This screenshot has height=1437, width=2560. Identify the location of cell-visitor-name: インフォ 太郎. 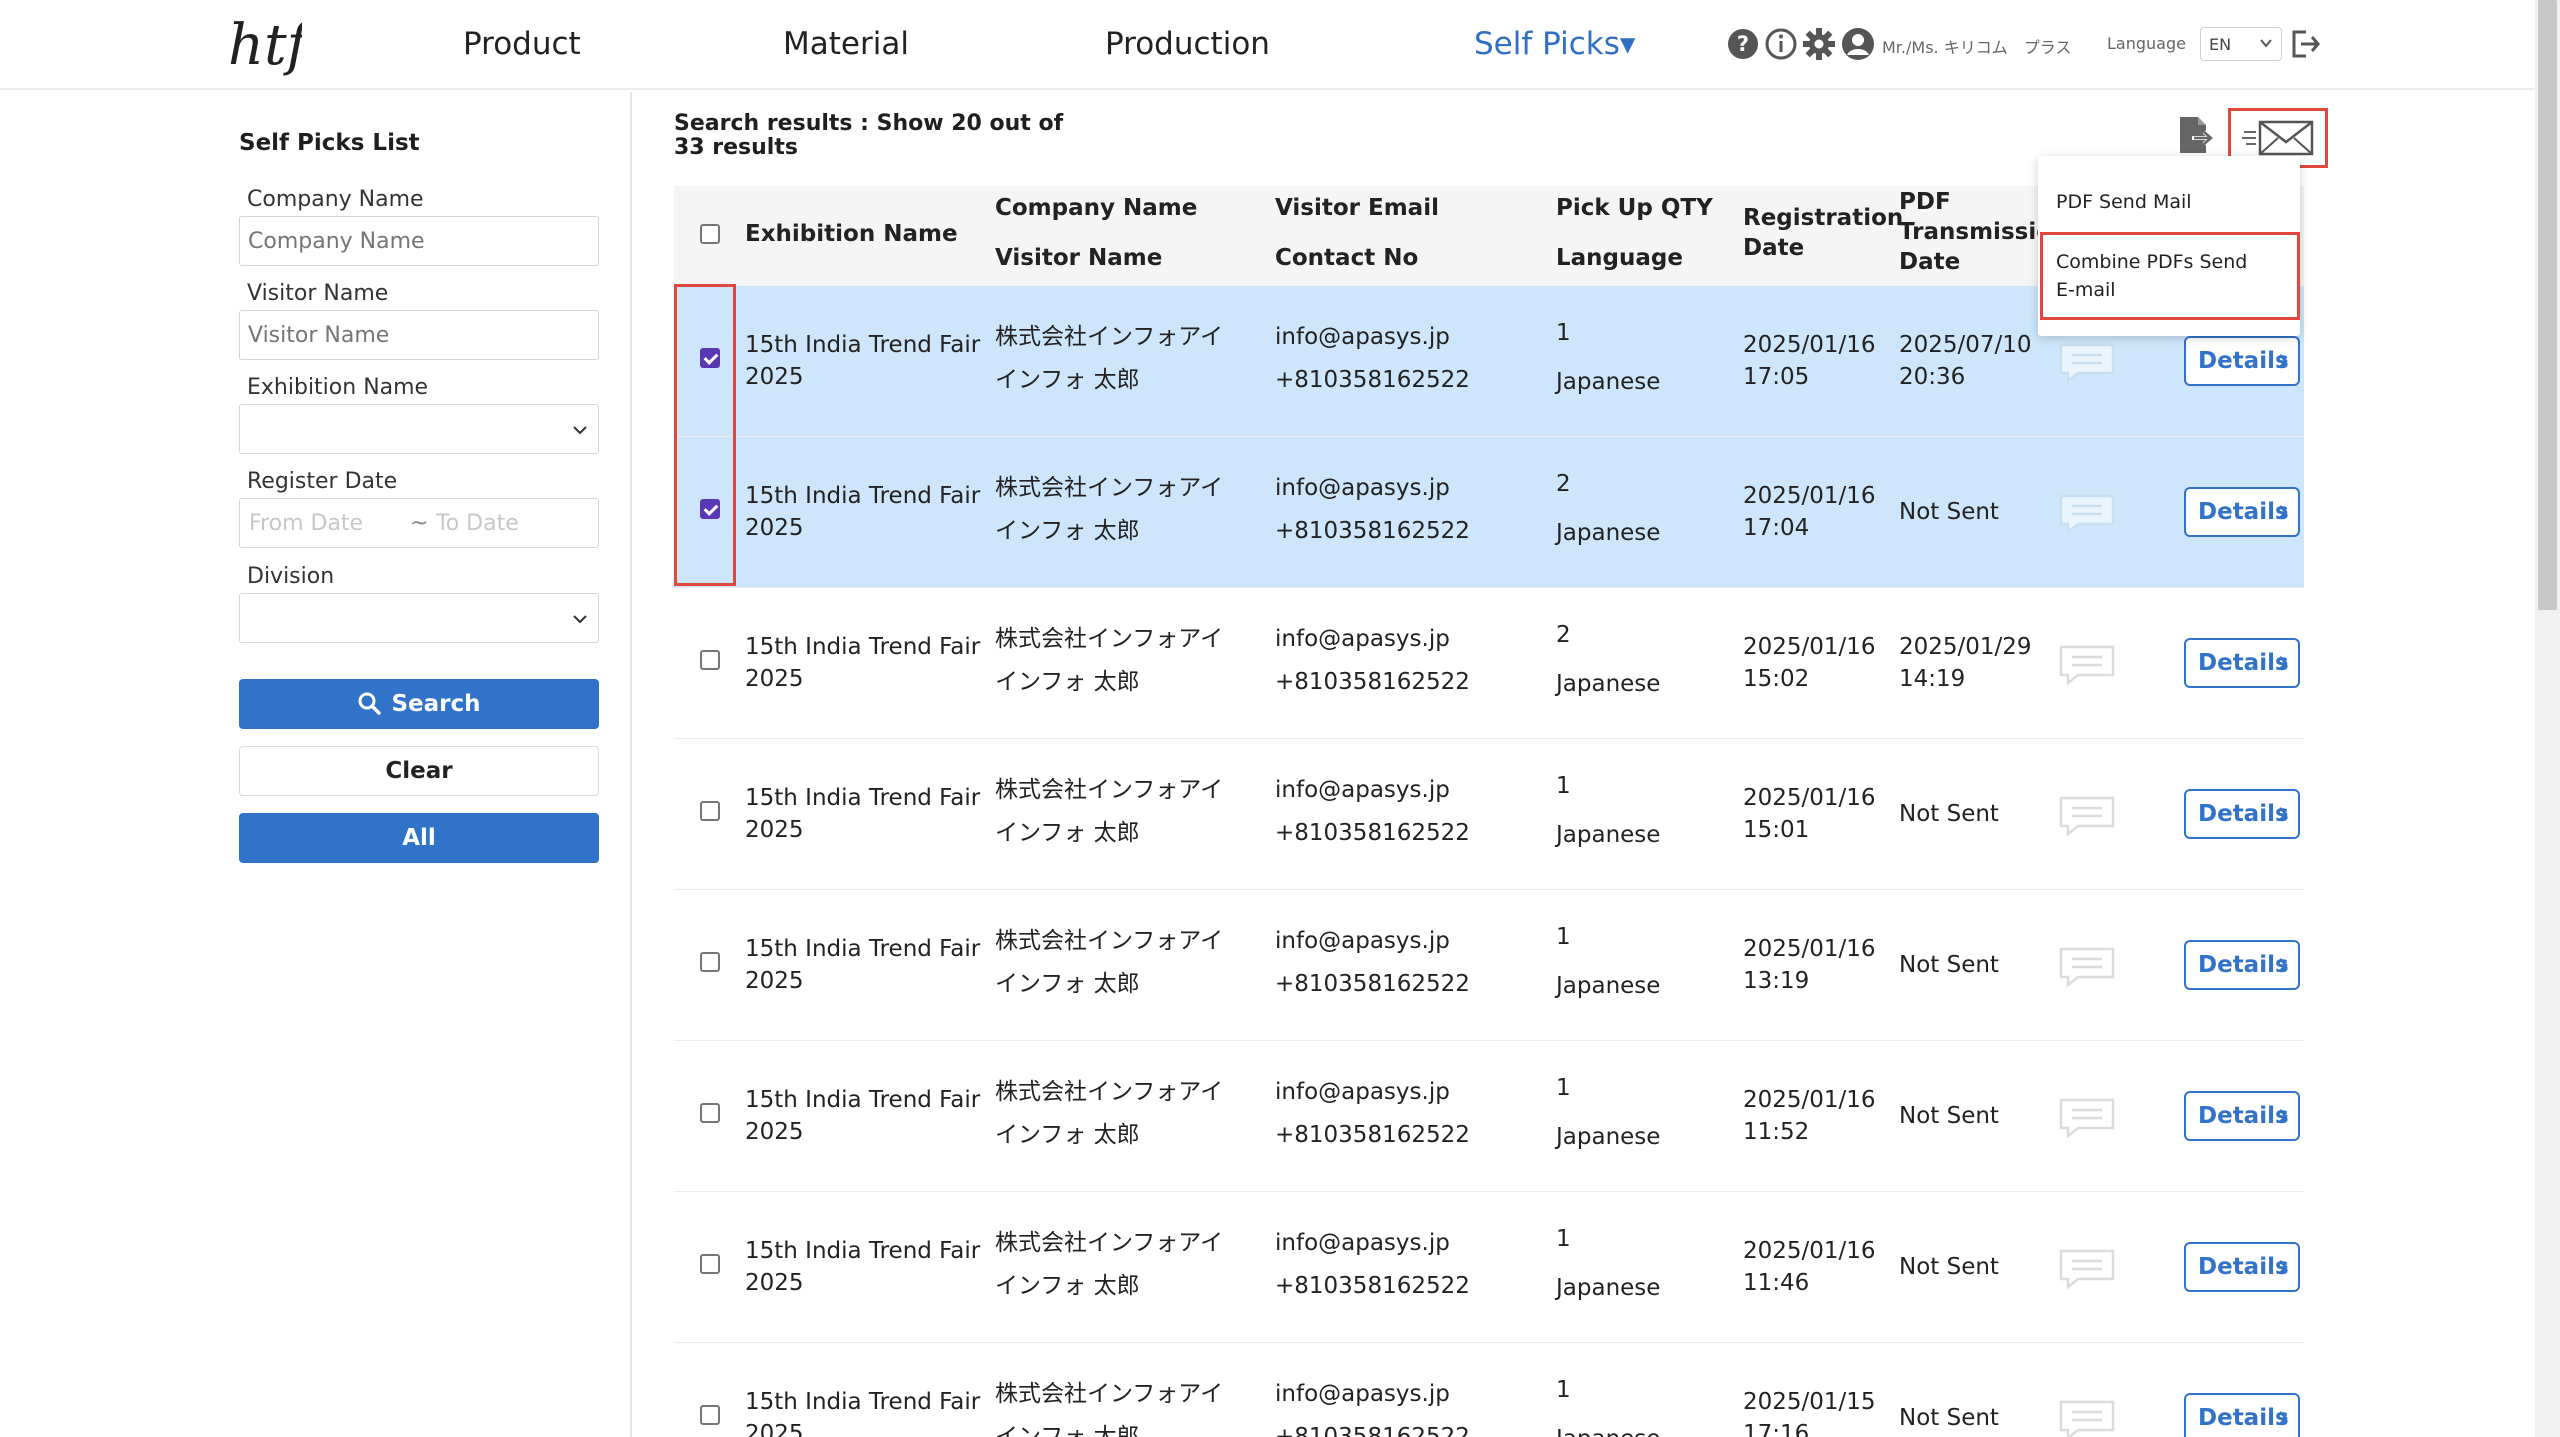
(1067, 1135).